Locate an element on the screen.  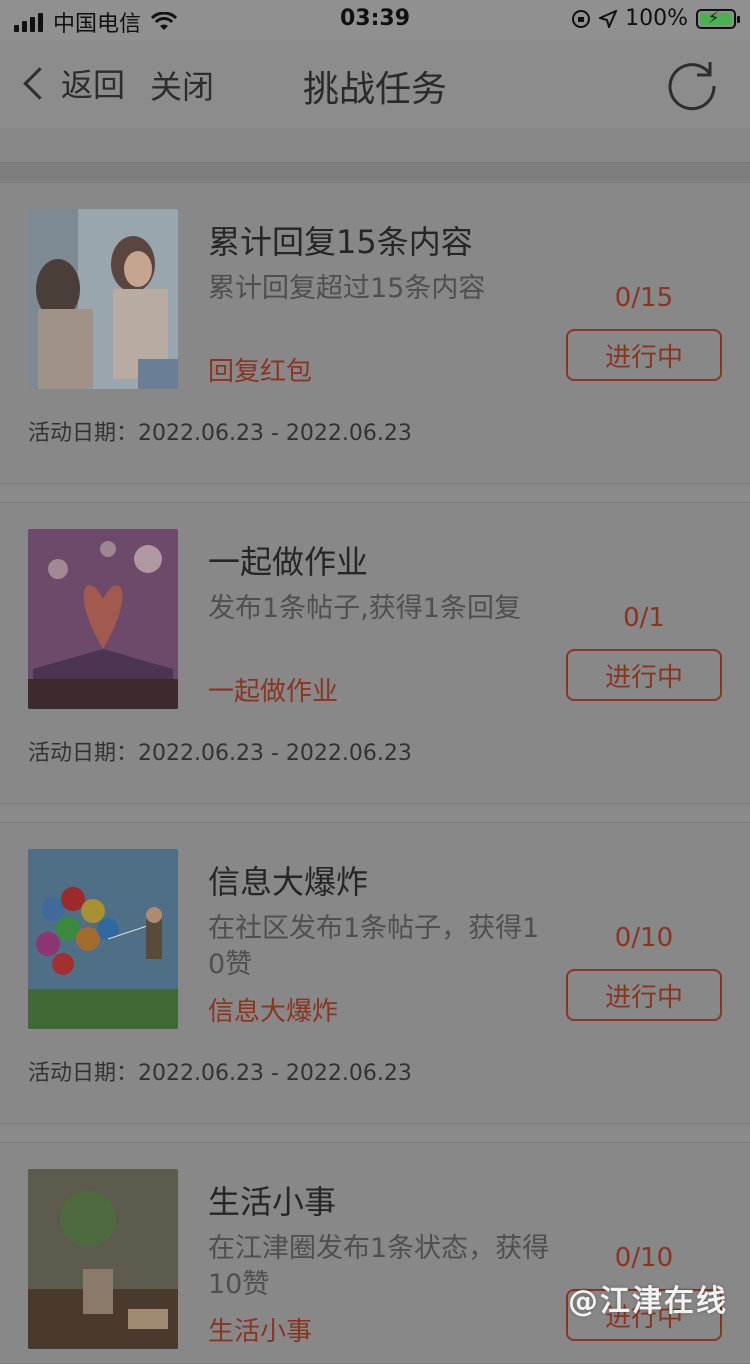
status-bar: 中国电信 03:39 100% is located at coordinates (375, 20).